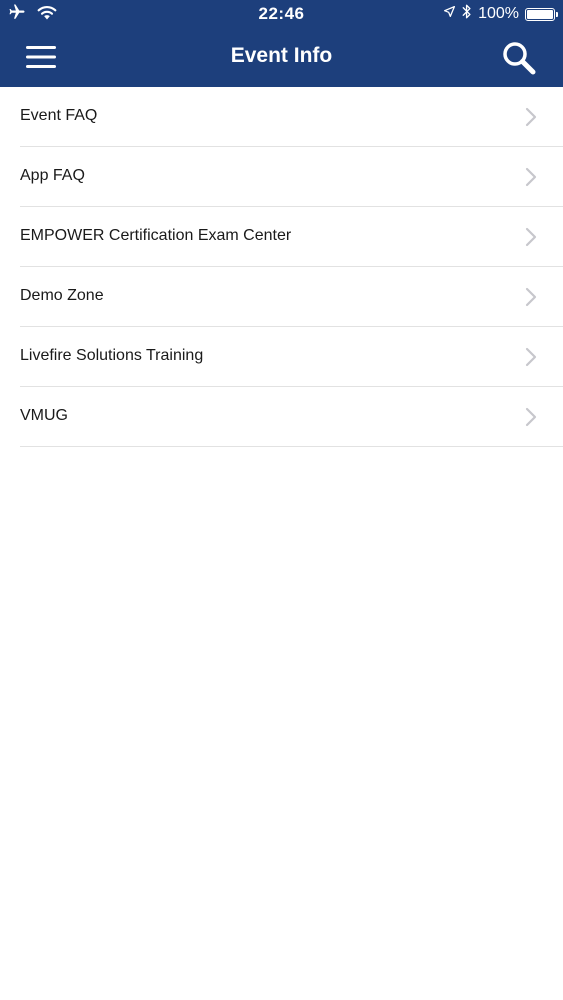 The height and width of the screenshot is (1000, 563). What do you see at coordinates (281, 14) in the screenshot?
I see `status-bar: 22:46 100%` at bounding box center [281, 14].